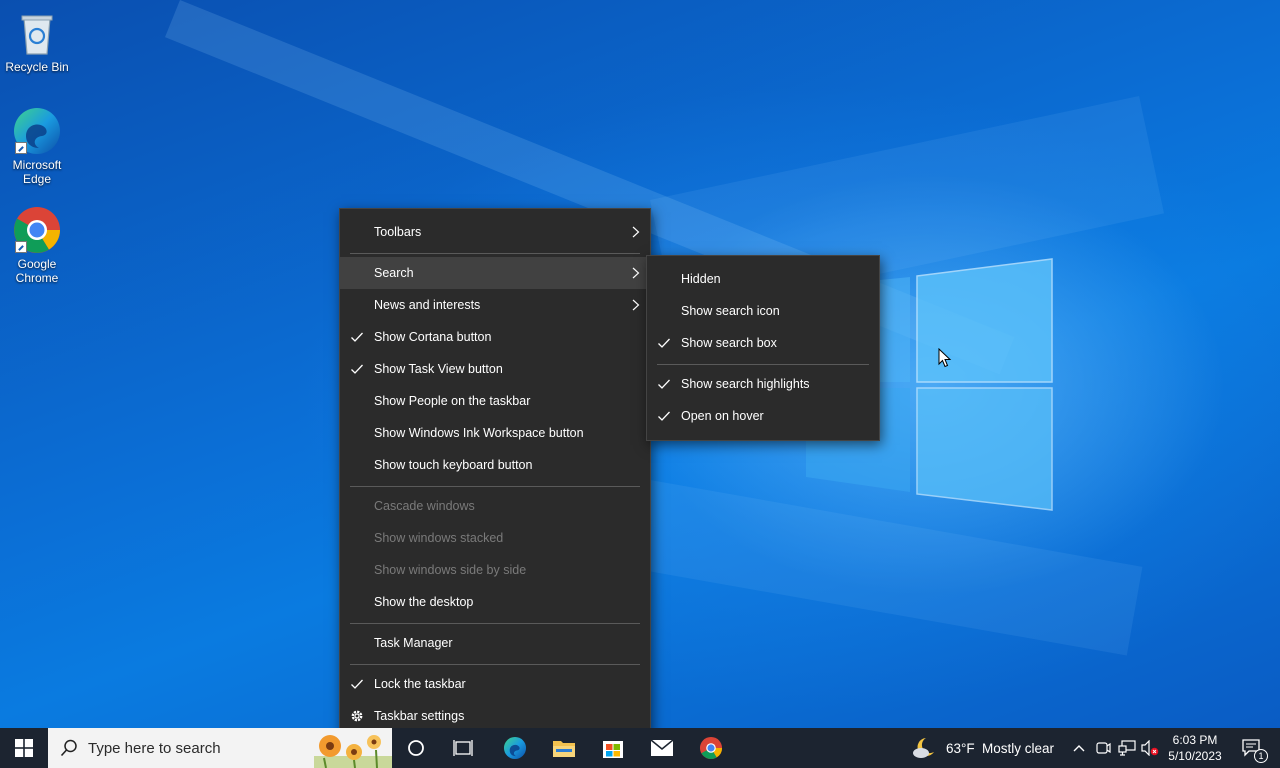  What do you see at coordinates (495, 337) in the screenshot?
I see `menu-item-show-cortana-button: Show Cortana button` at bounding box center [495, 337].